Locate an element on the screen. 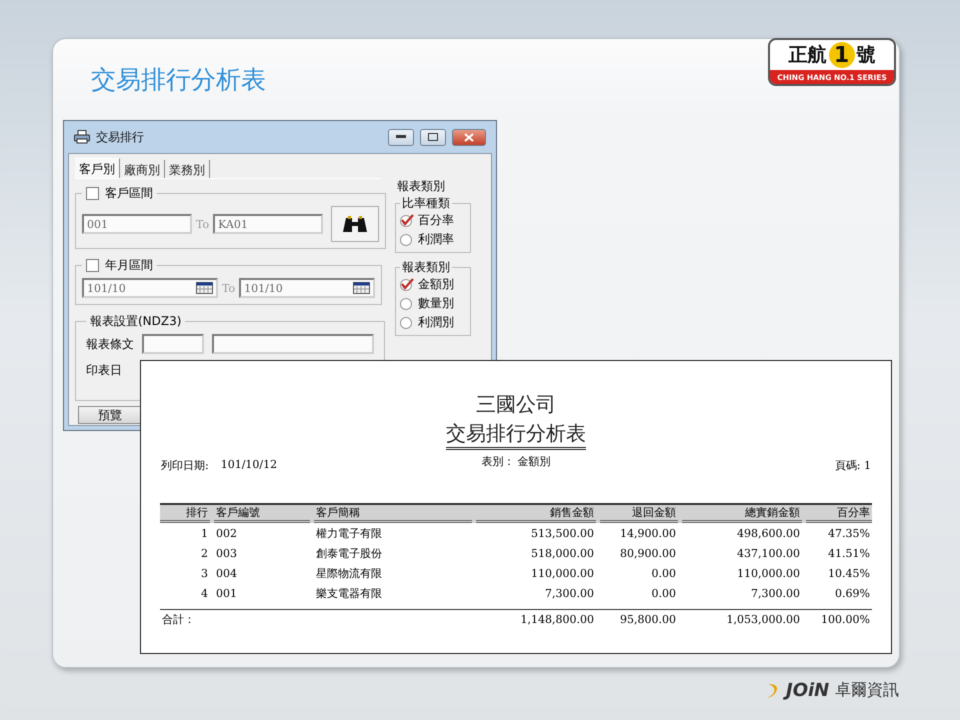 This screenshot has height=720, width=960. name-field is located at coordinates (293, 344).